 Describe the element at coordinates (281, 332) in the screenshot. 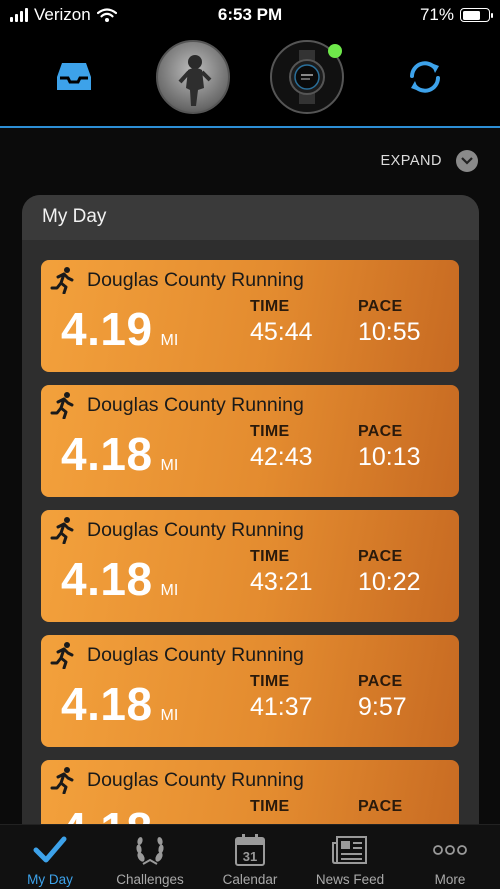

I see `time-value: 45:44` at that location.